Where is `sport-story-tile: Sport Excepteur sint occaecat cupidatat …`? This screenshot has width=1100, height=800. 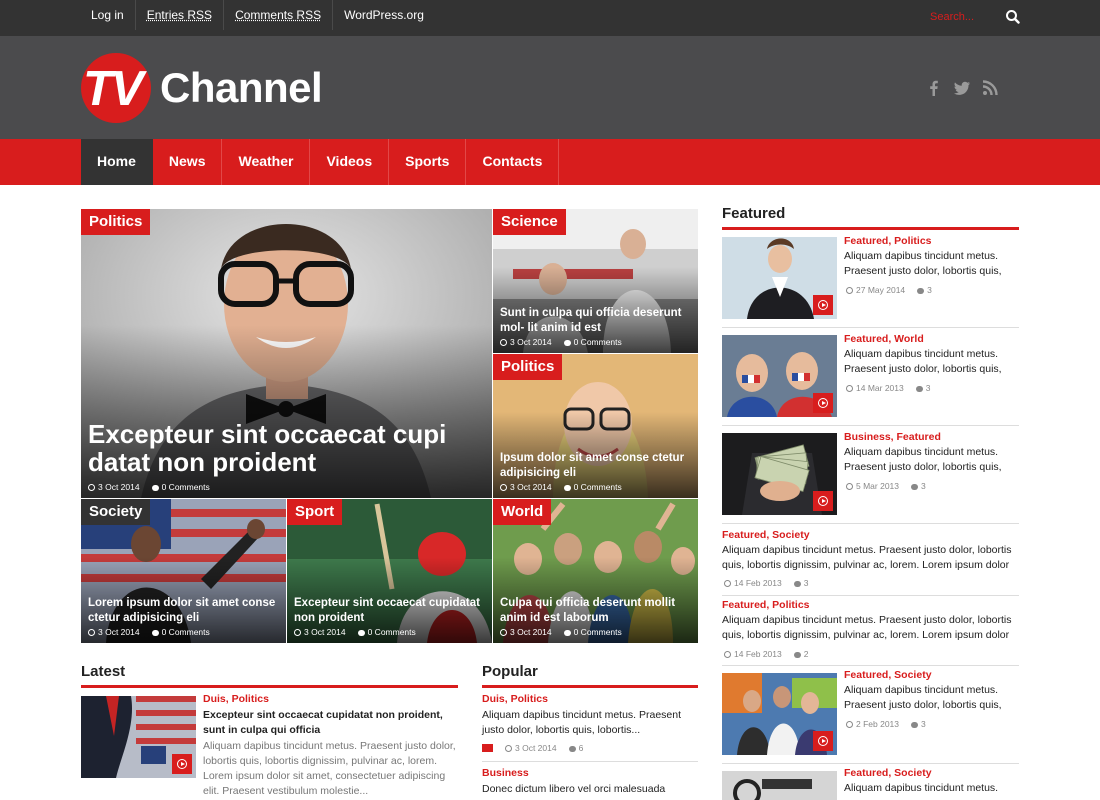 sport-story-tile: Sport Excepteur sint occaecat cupidatat … is located at coordinates (389, 571).